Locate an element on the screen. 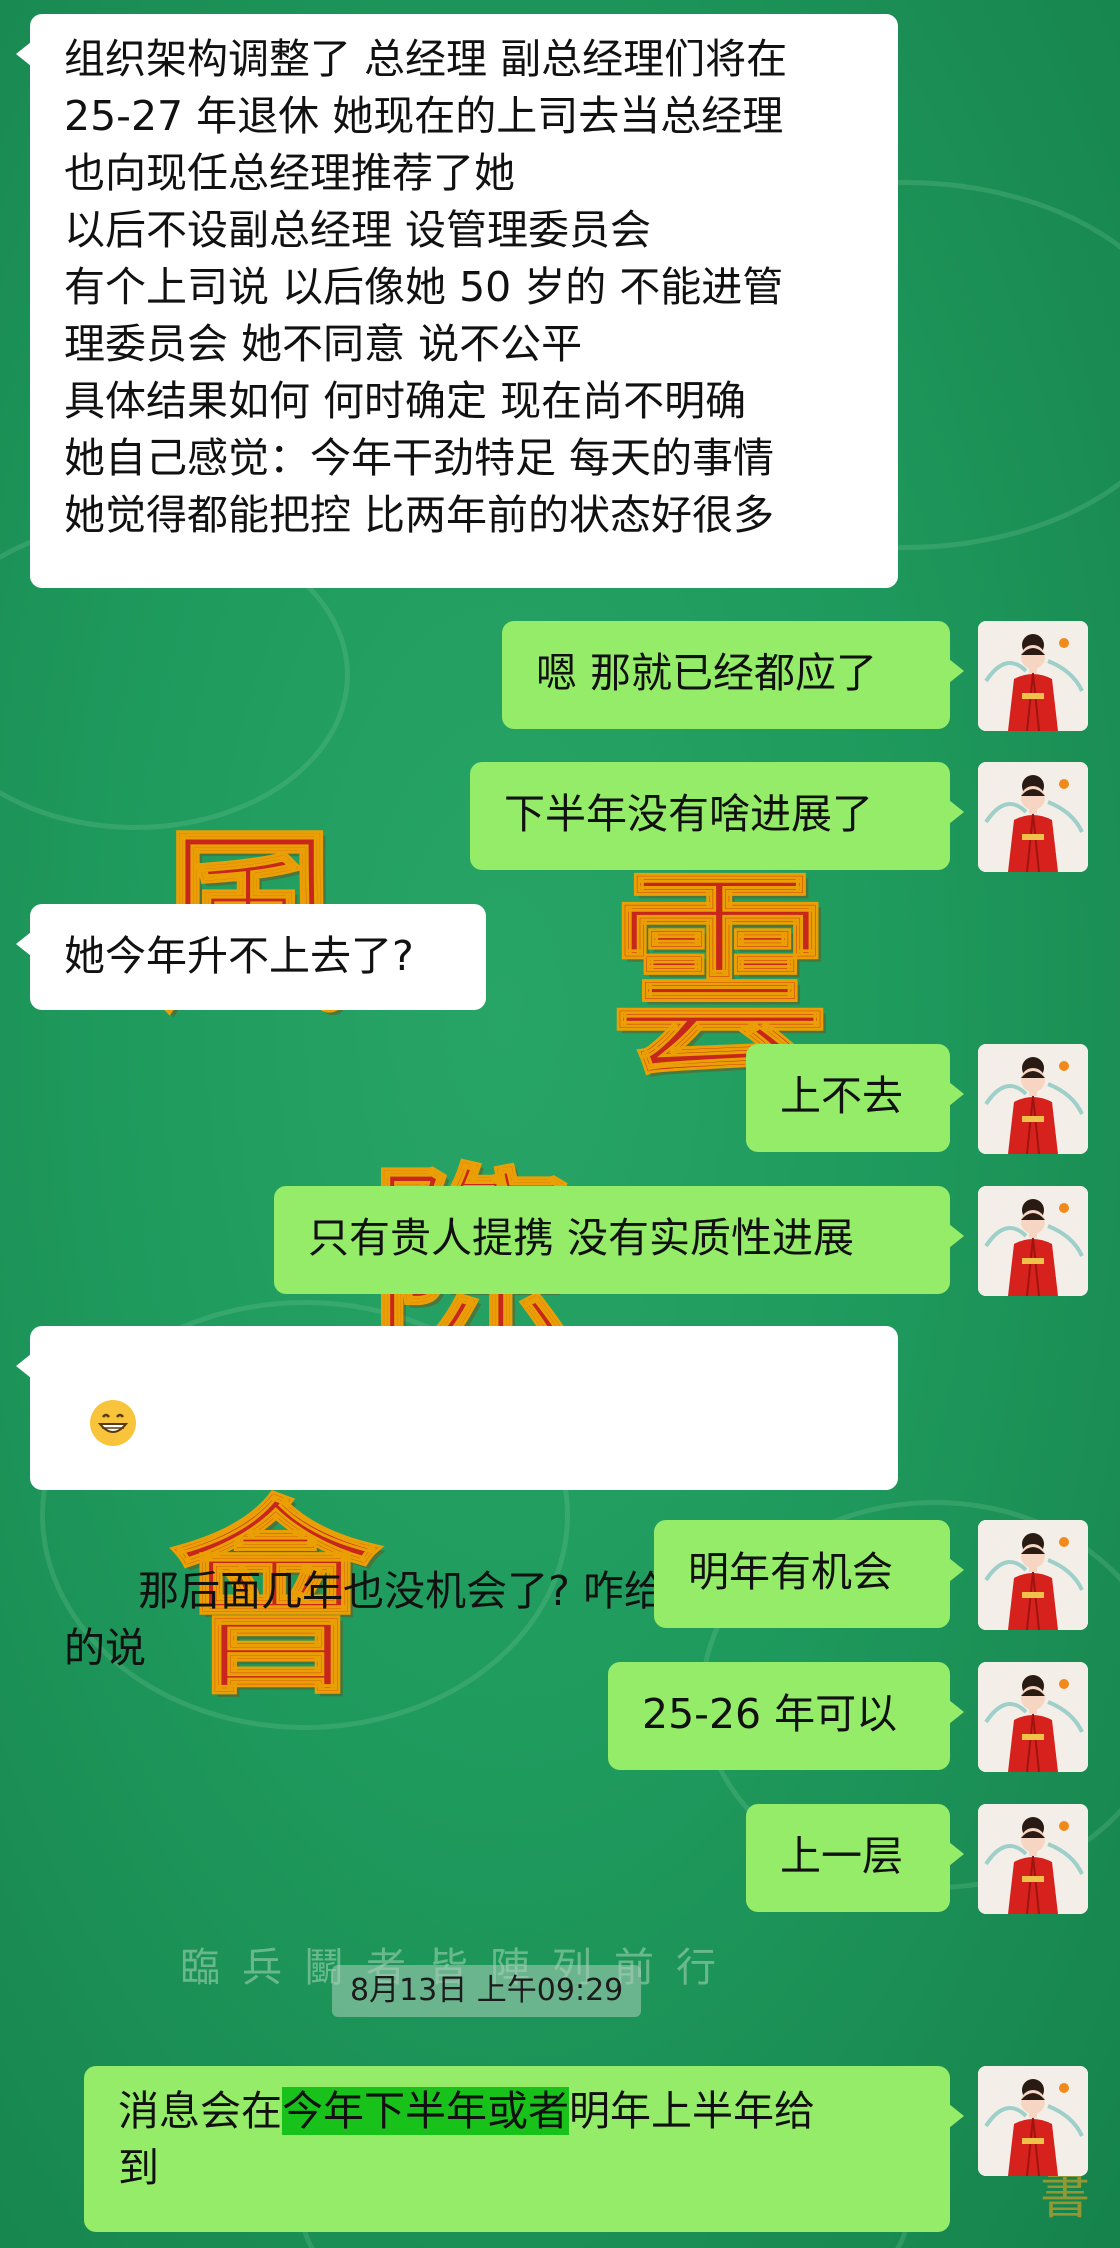 The image size is (1120, 2248). message-text: 消息会在 is located at coordinates (200, 2111).